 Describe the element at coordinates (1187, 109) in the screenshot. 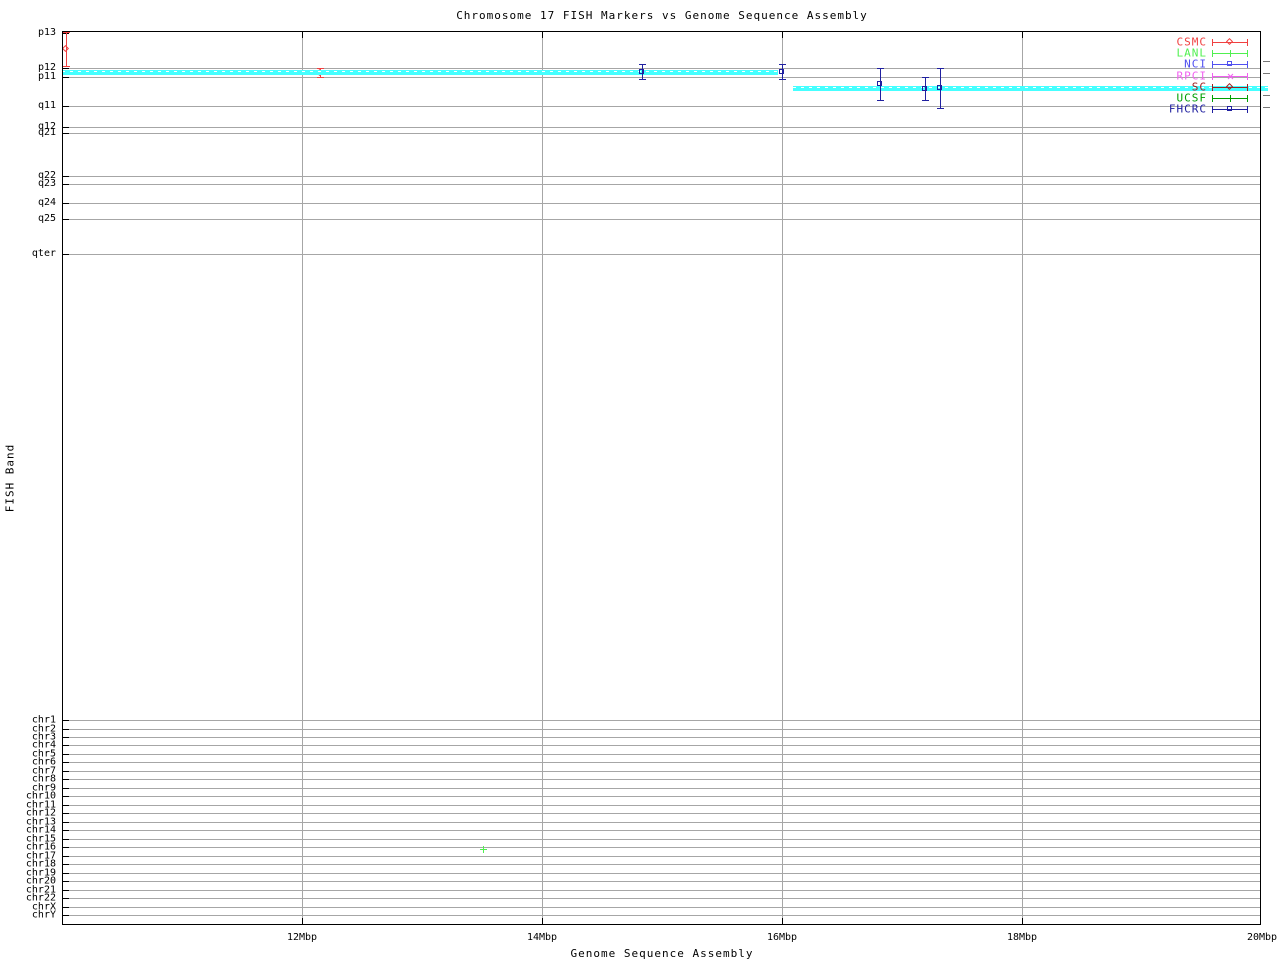

I see `legend-label-fhcrc: FHCRC` at that location.